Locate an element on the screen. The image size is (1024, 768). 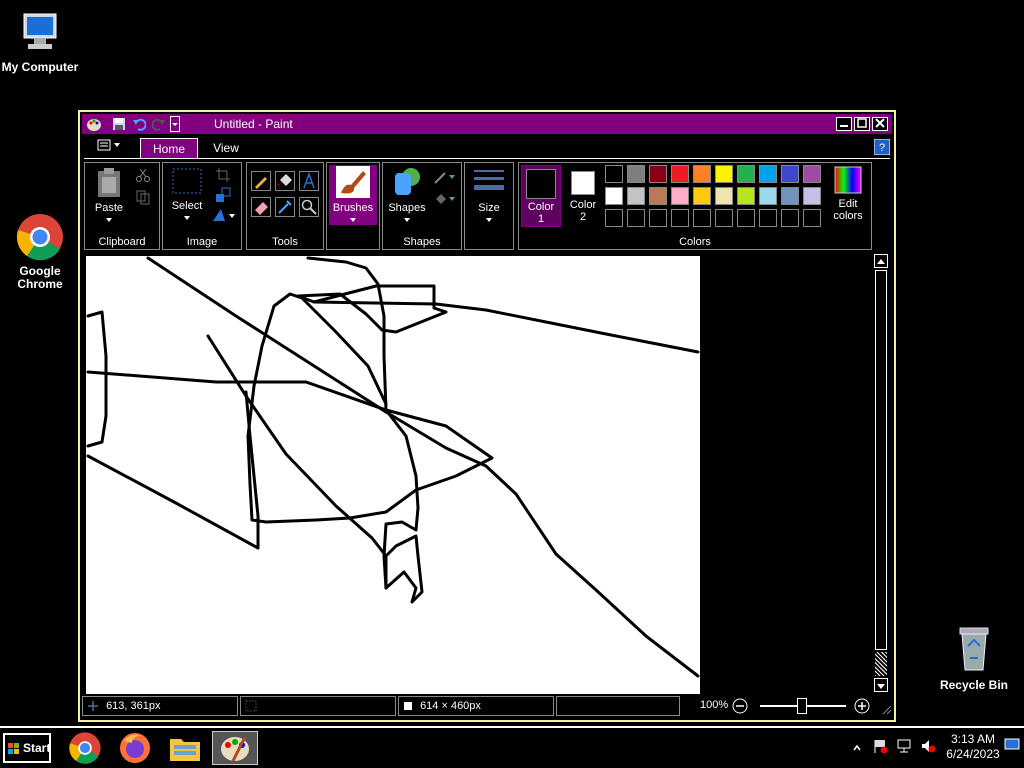
taskbar-firefox is located at coordinates (135, 748).